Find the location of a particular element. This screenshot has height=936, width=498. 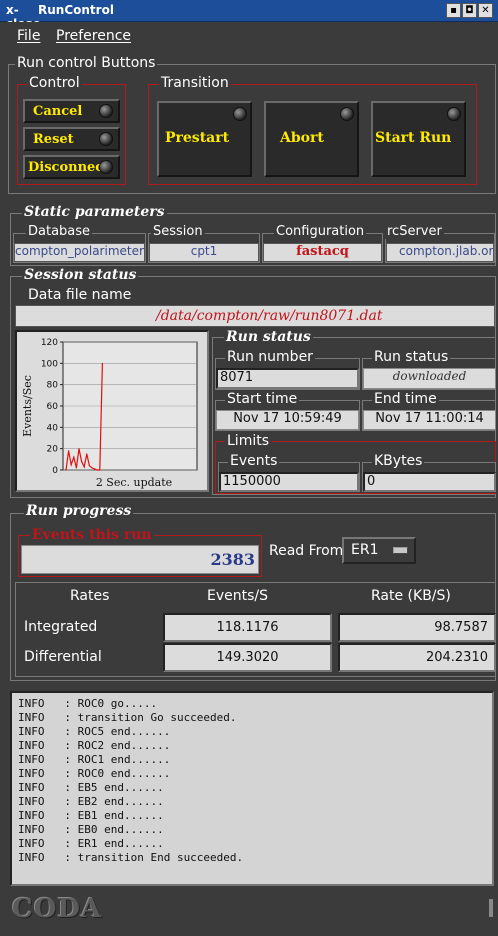

database-value: compton_polarimeter is located at coordinates (79, 252).